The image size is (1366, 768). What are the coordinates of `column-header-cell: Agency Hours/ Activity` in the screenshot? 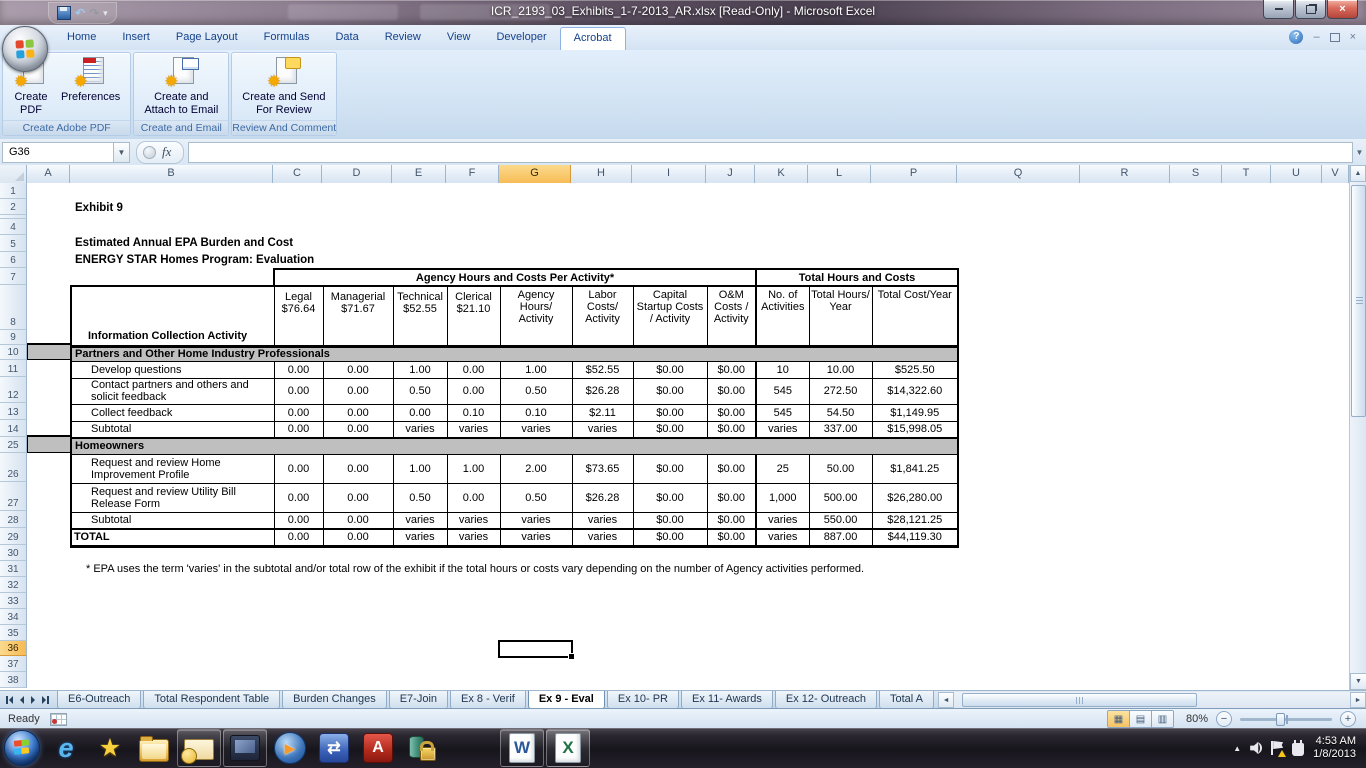 It's located at (536, 316).